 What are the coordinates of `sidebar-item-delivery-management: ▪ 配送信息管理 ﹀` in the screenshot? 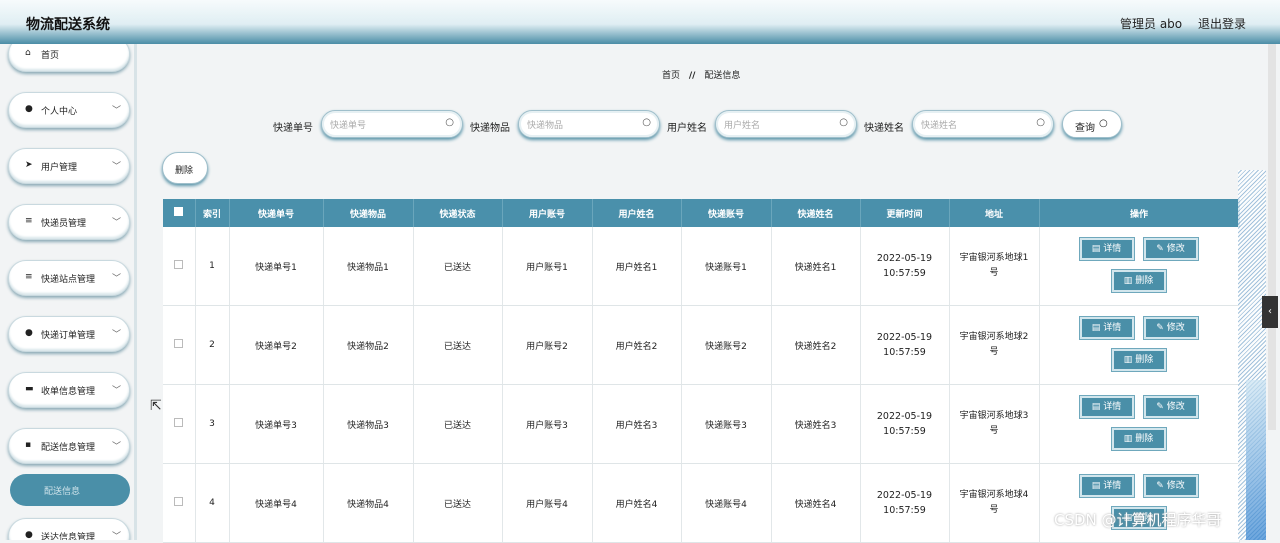 It's located at (69, 446).